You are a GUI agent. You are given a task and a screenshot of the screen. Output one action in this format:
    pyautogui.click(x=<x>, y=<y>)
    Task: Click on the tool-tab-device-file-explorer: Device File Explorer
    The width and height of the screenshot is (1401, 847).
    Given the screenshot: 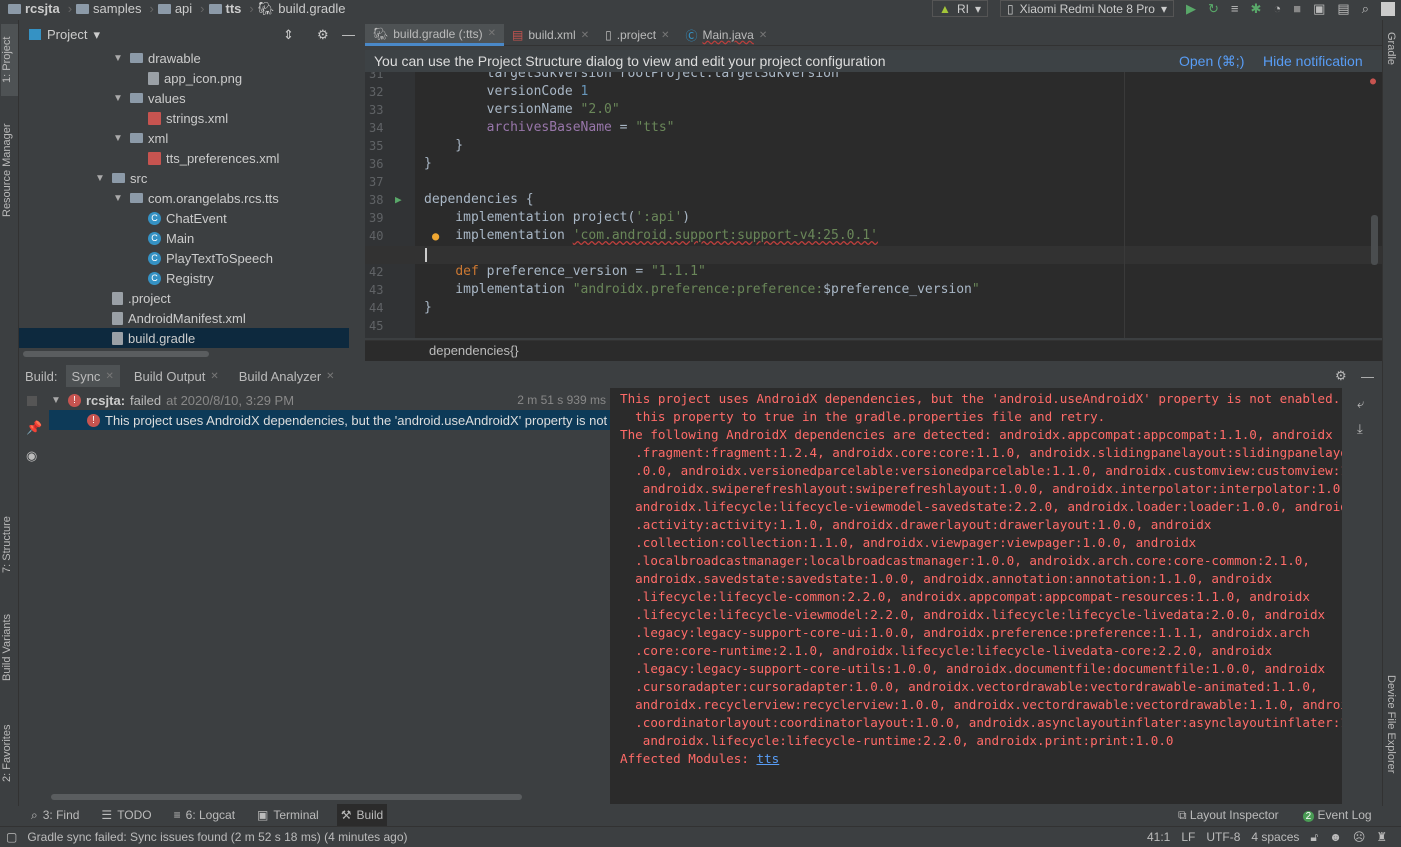 What is the action you would take?
    pyautogui.click(x=1391, y=724)
    